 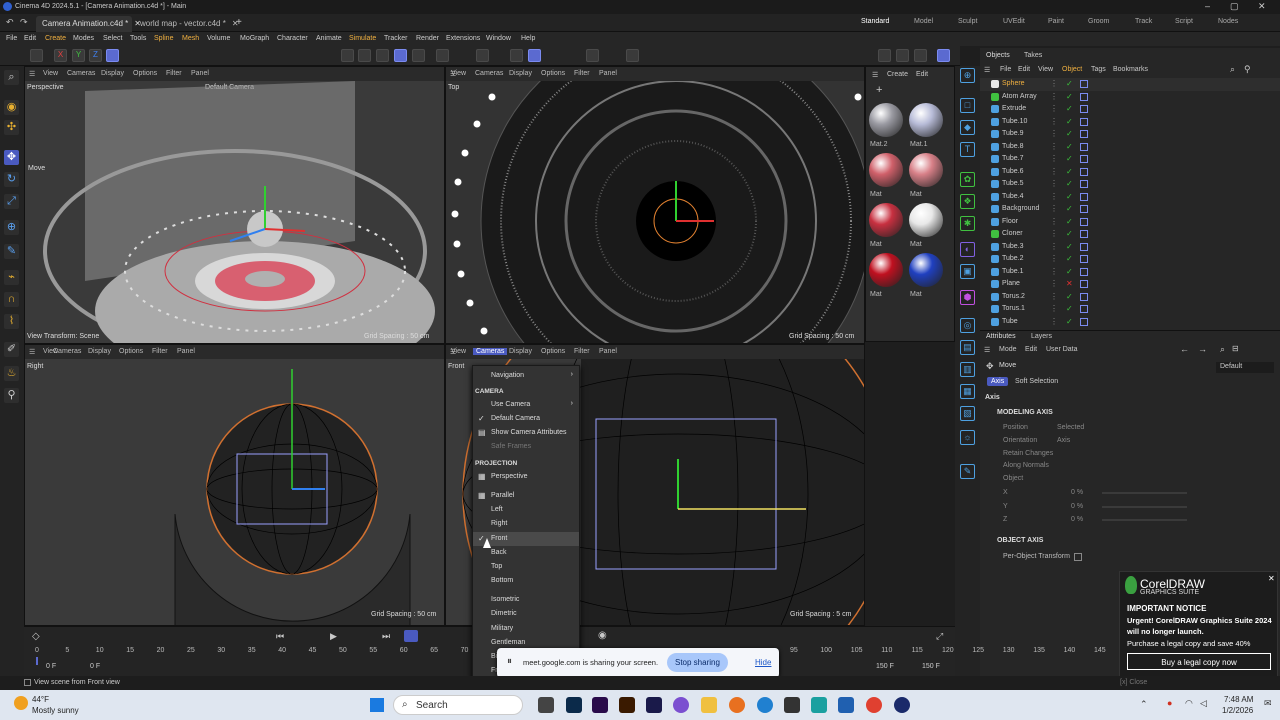 What do you see at coordinates (1078, 557) in the screenshot?
I see `per-object-transform-checkbox` at bounding box center [1078, 557].